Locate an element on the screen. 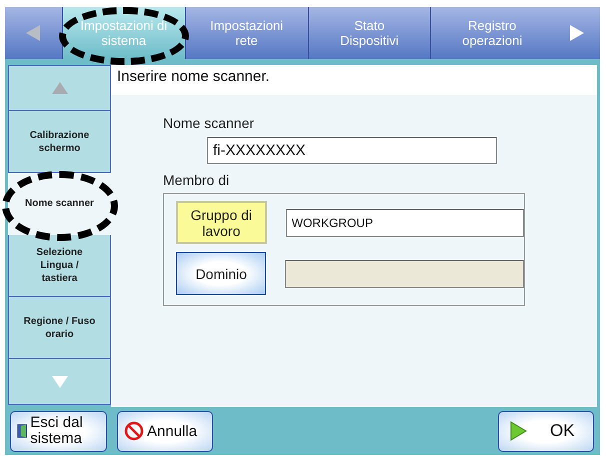  field-label: Nome scanner is located at coordinates (209, 123).